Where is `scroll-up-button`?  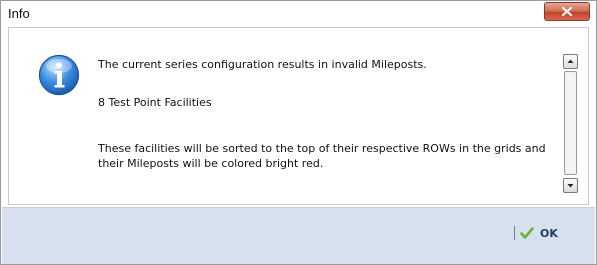 scroll-up-button is located at coordinates (570, 61).